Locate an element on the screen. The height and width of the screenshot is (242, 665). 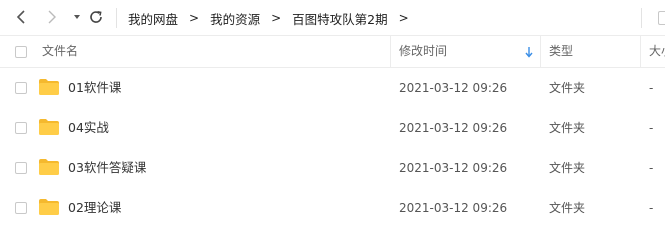
arrow-down-icon is located at coordinates (529, 52).